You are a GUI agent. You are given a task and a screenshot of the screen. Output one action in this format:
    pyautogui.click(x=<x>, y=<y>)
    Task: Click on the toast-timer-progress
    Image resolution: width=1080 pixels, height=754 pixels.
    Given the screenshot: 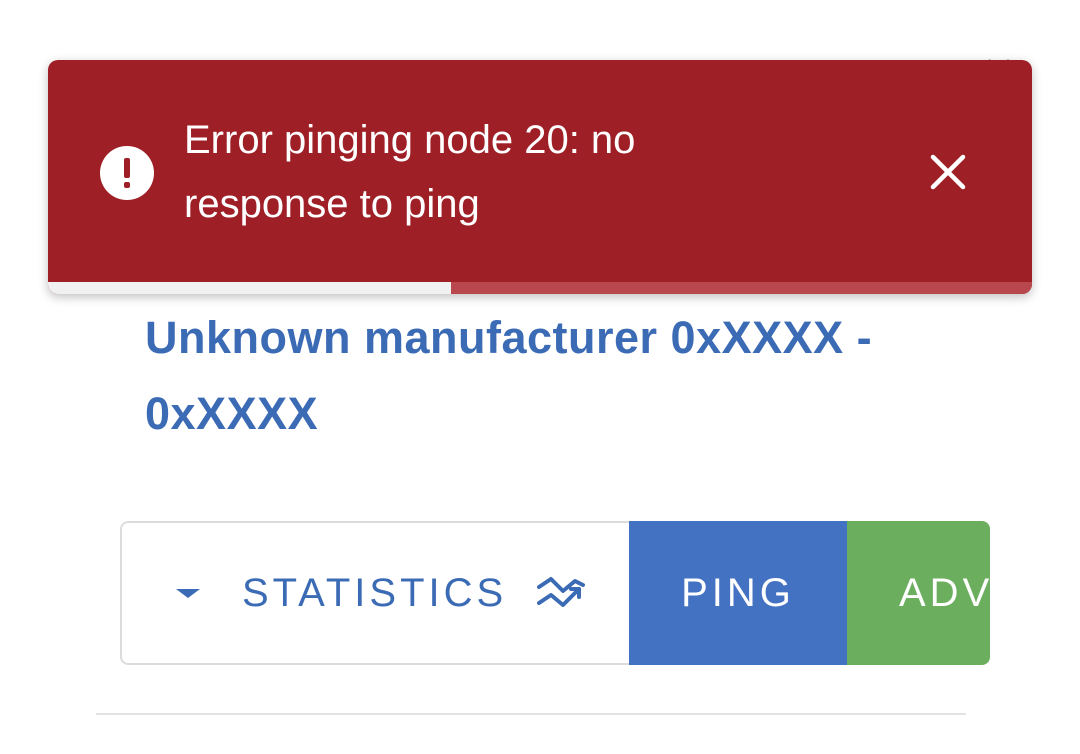 What is the action you would take?
    pyautogui.click(x=250, y=288)
    